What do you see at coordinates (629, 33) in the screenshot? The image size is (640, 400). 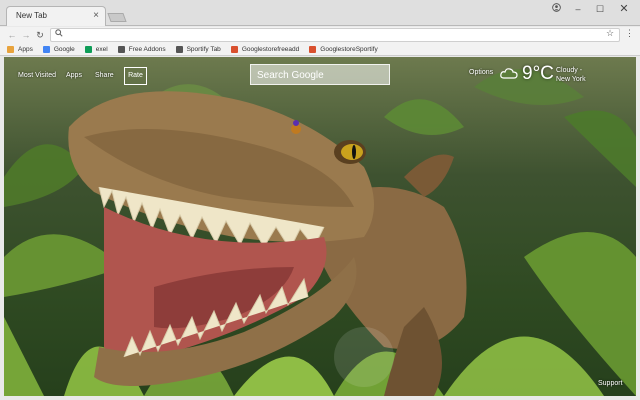 I see `menu-icon: ⋮` at bounding box center [629, 33].